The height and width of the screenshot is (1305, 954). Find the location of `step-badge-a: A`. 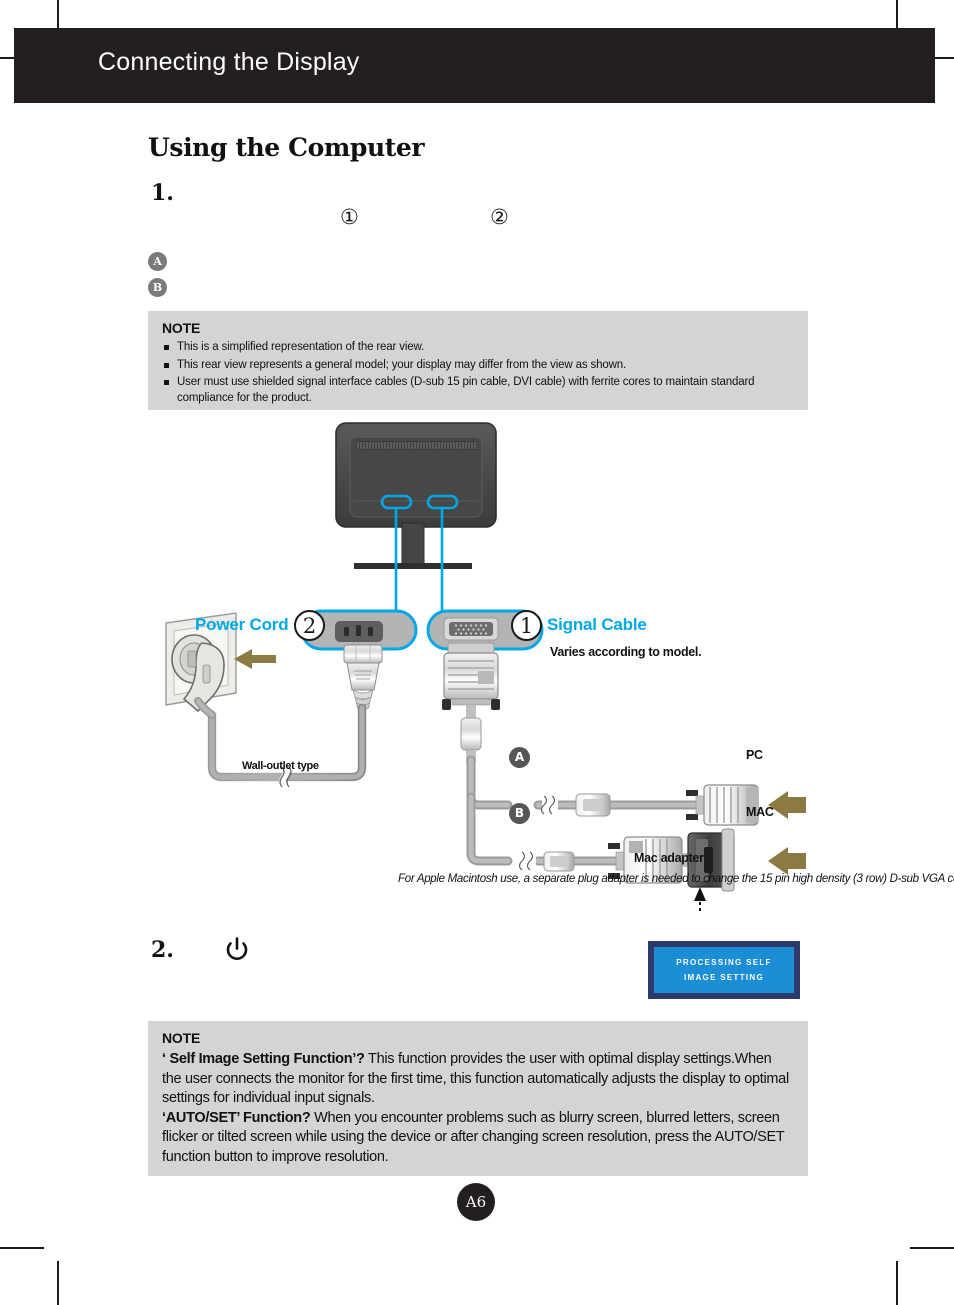

step-badge-a: A is located at coordinates (157, 261).